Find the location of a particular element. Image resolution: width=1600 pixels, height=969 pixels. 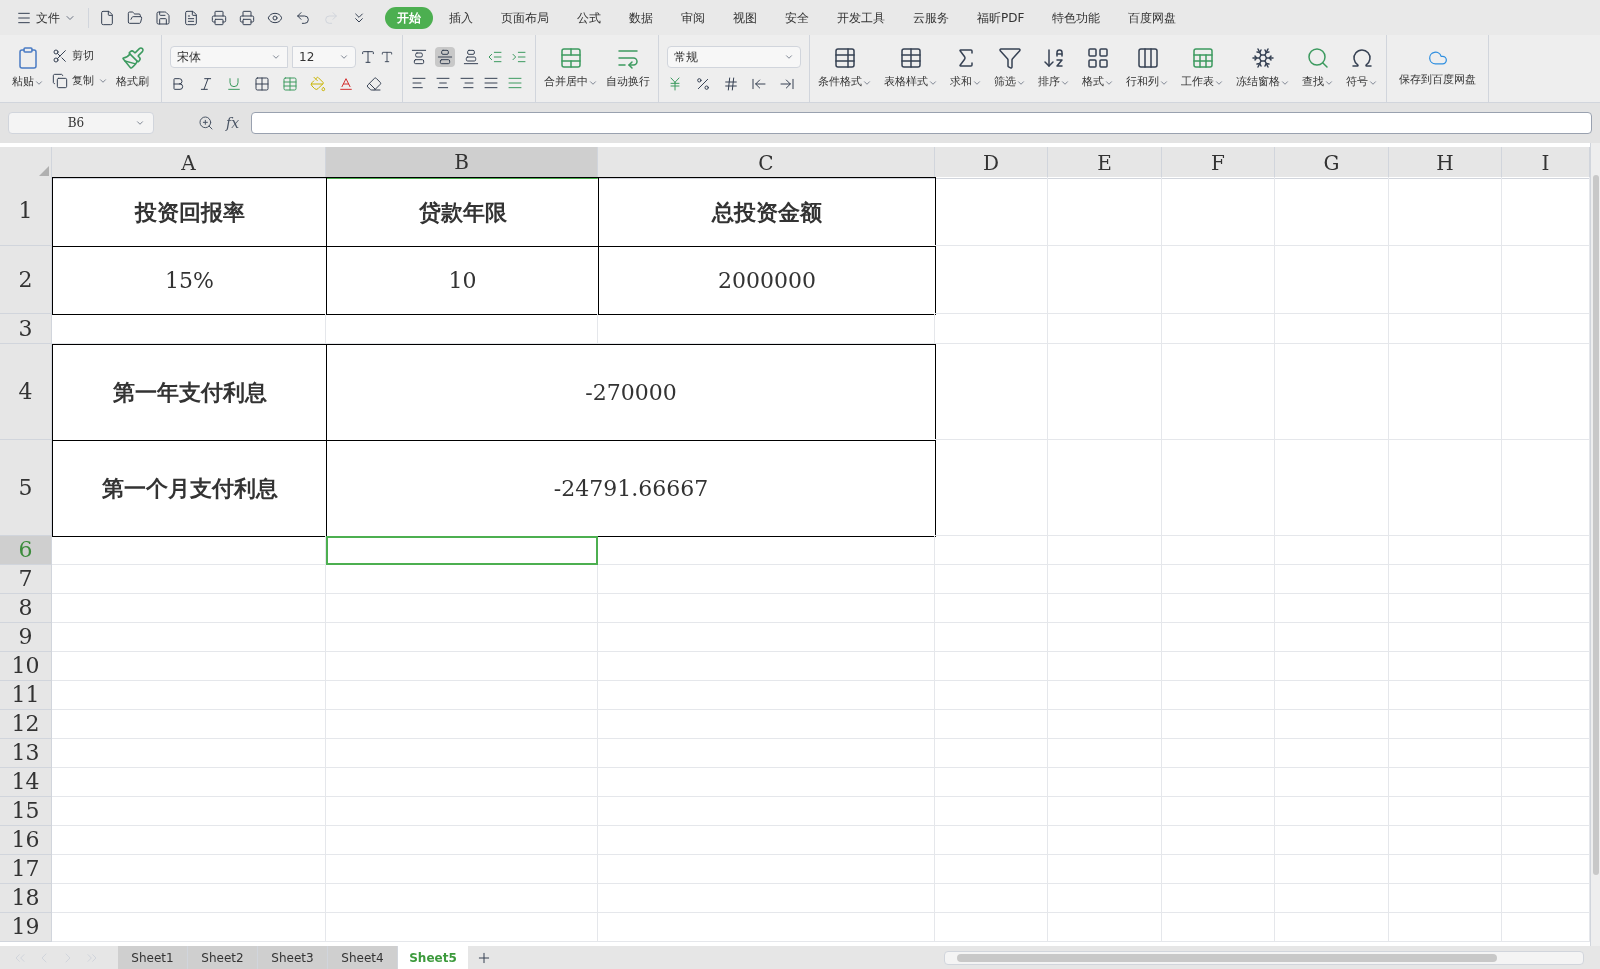

font-name-field: 宋体 is located at coordinates (229, 56).